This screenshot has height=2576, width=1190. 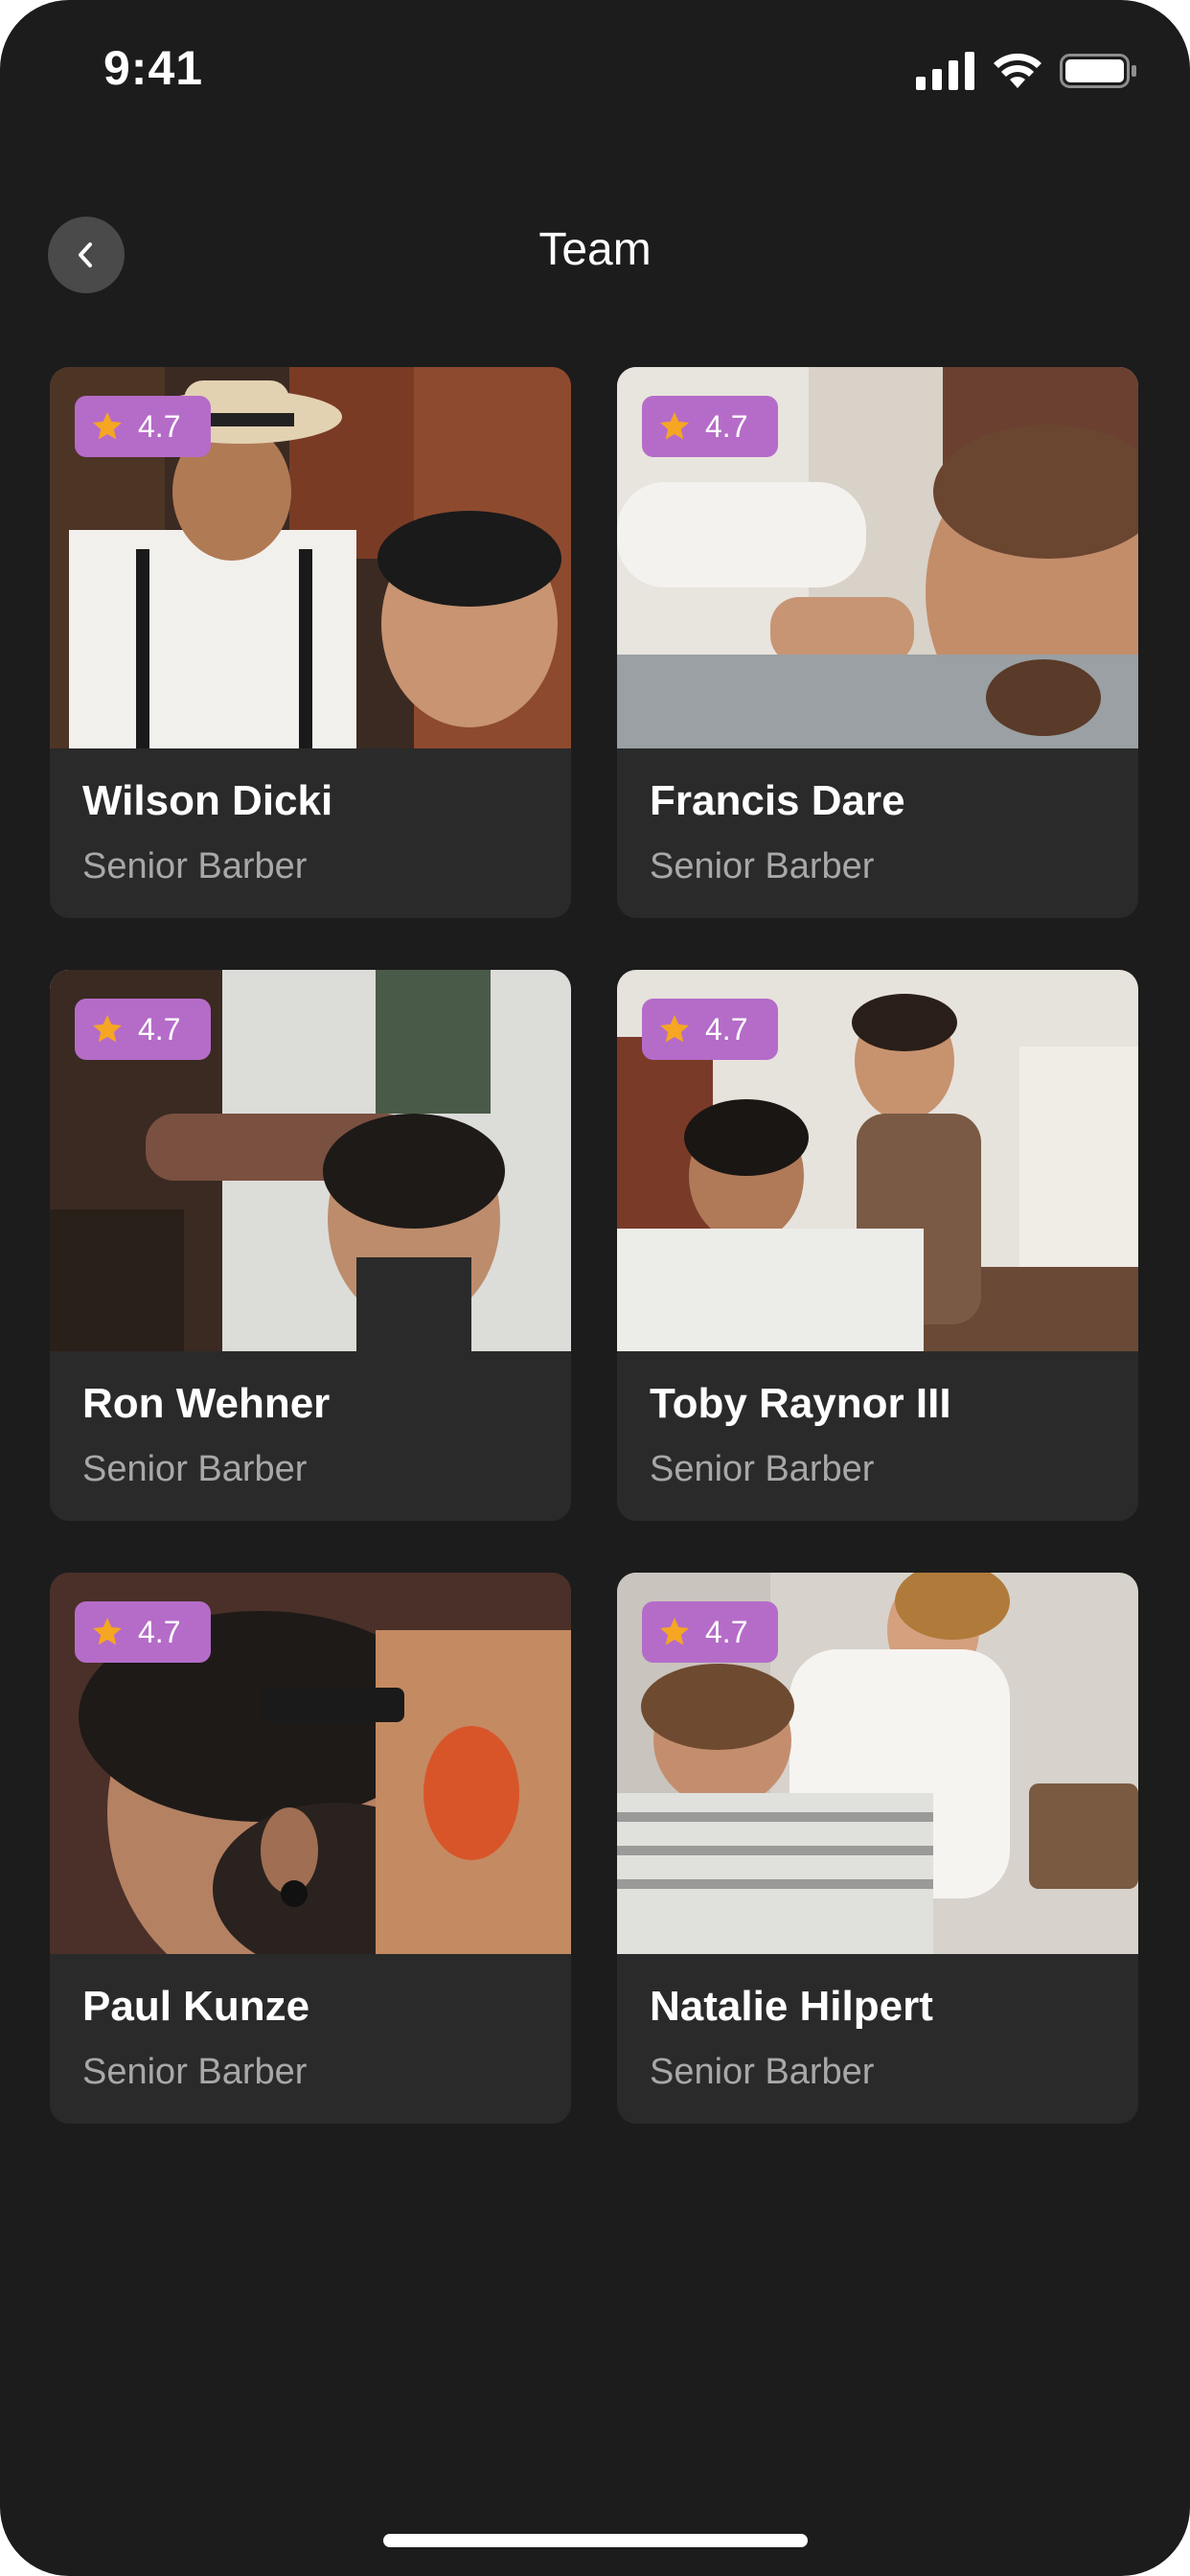 I want to click on page-title: Team, so click(x=595, y=249).